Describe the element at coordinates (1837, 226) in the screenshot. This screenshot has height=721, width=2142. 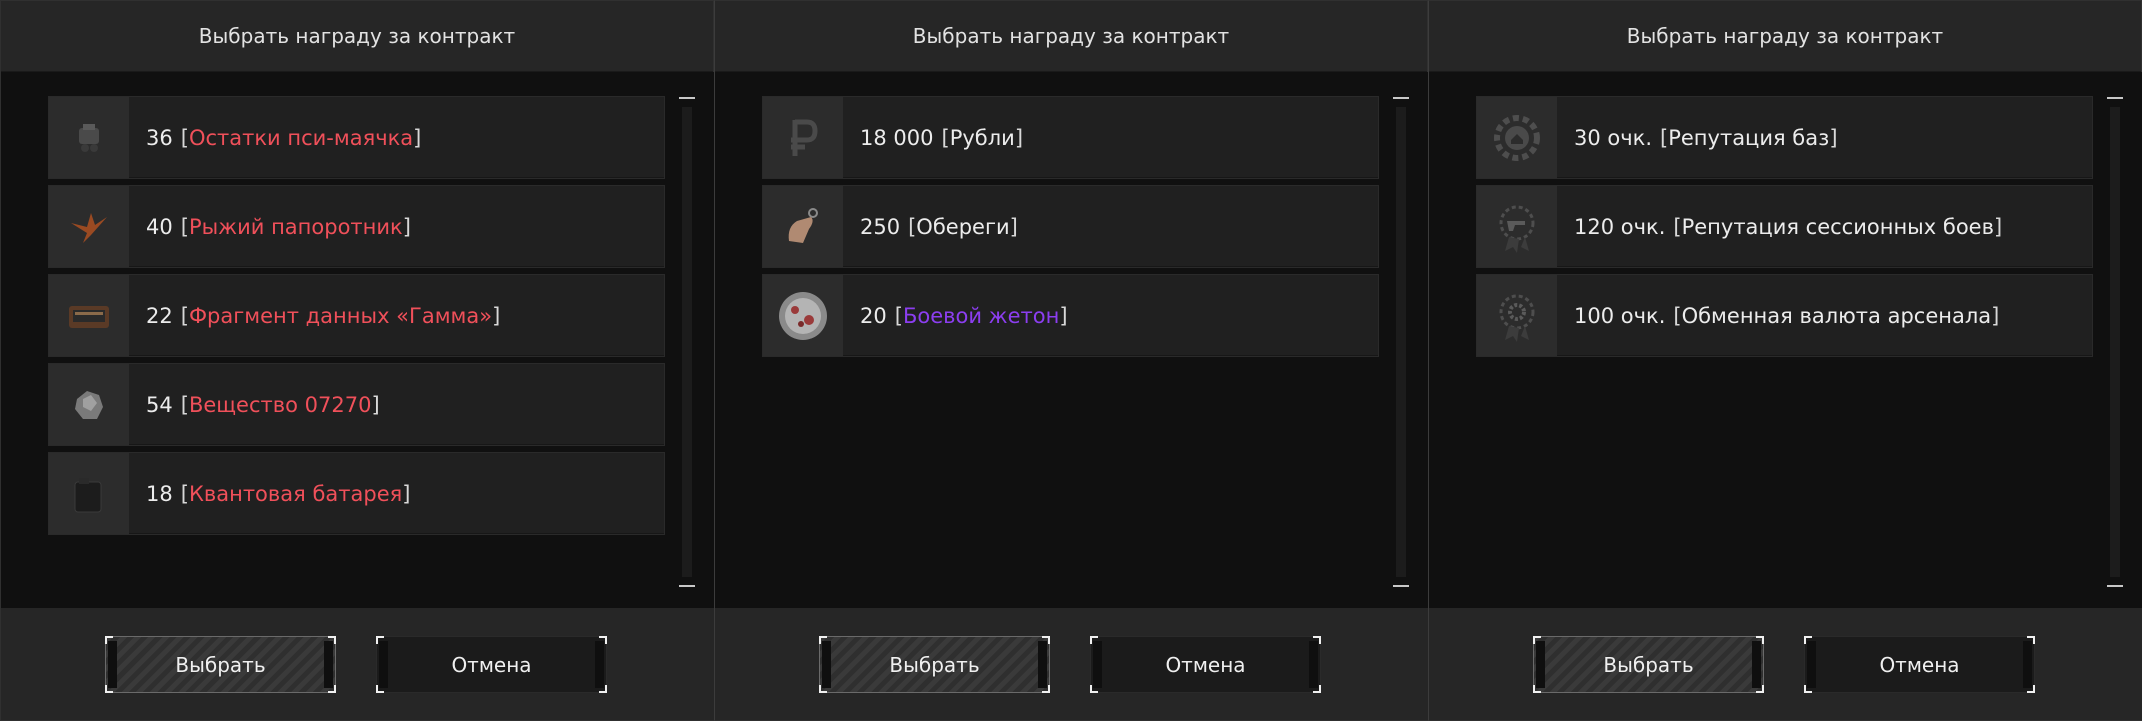
I see `reward-name: Репутация сессионных боев` at that location.